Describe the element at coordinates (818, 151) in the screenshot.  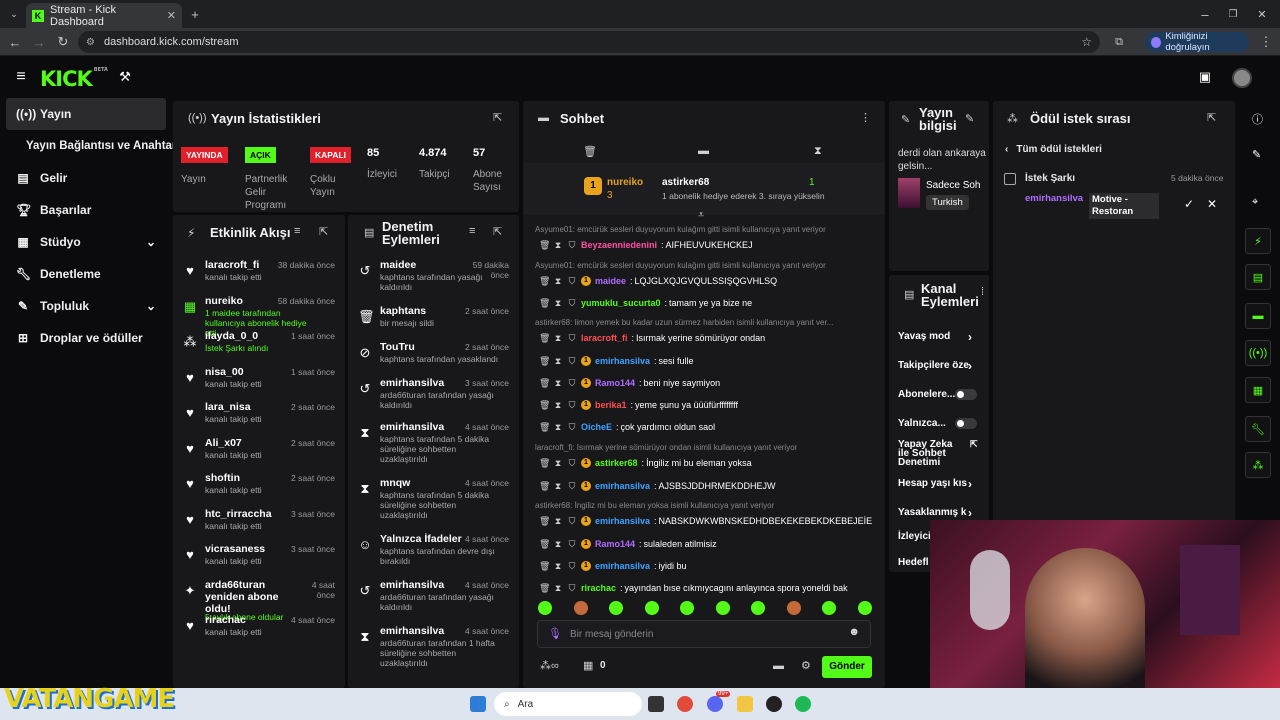
I see `hourglass-icon: ⧗` at that location.